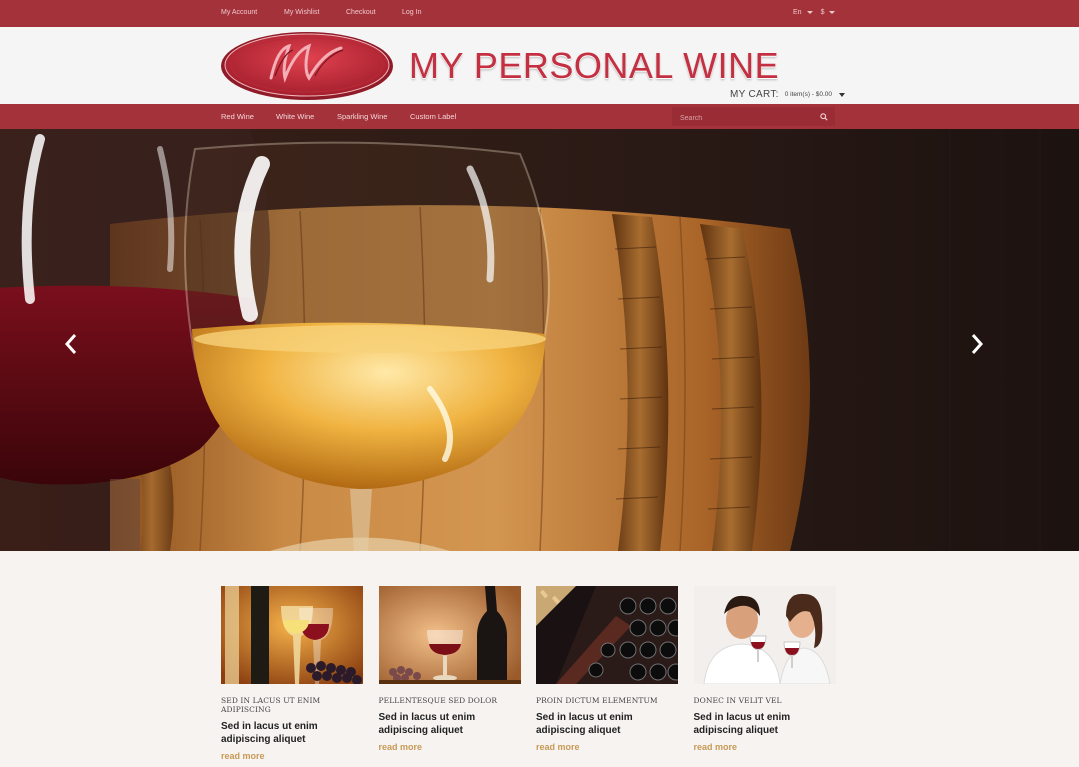  Describe the element at coordinates (71, 344) in the screenshot. I see `chevron-left-icon` at that location.